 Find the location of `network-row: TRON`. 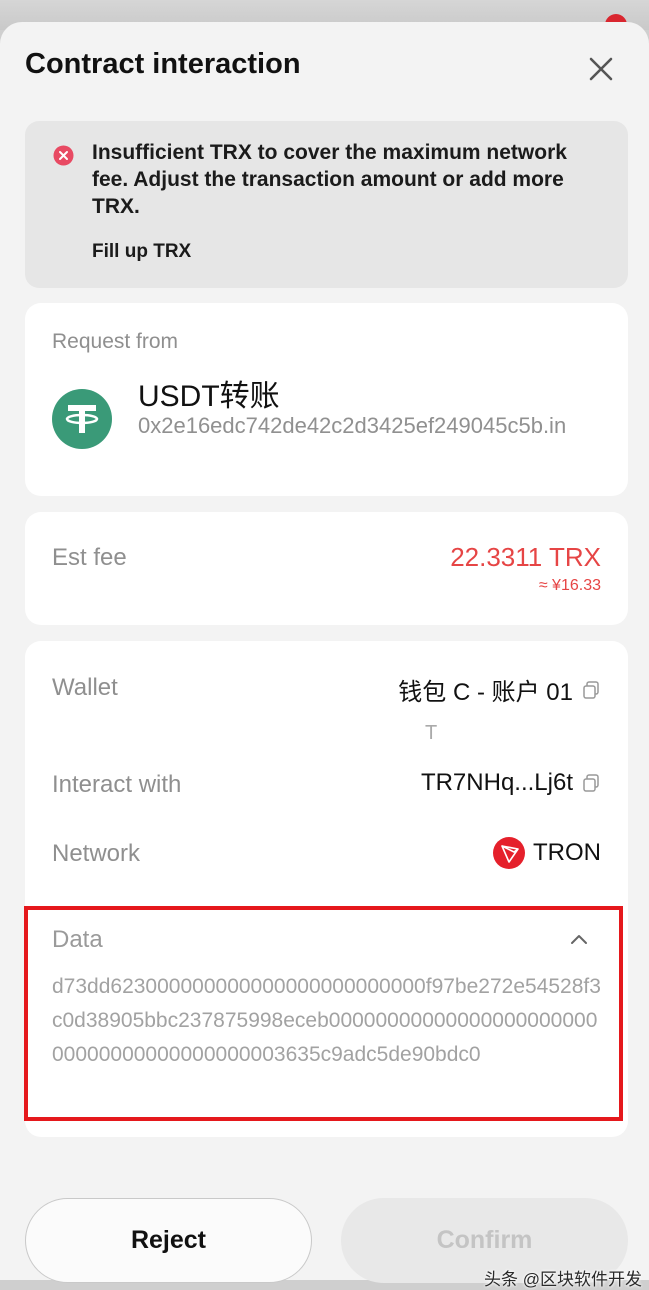

network-row: TRON is located at coordinates (547, 853).